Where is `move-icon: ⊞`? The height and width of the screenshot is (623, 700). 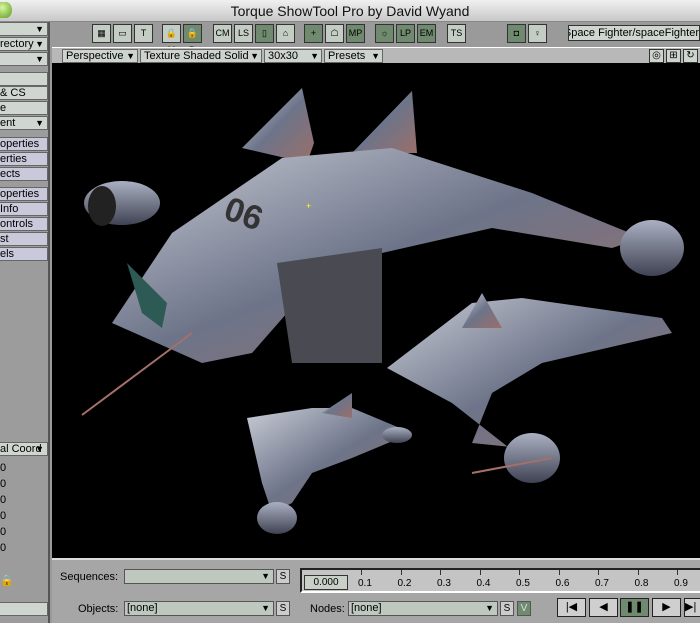
move-icon: ⊞ is located at coordinates (673, 56).